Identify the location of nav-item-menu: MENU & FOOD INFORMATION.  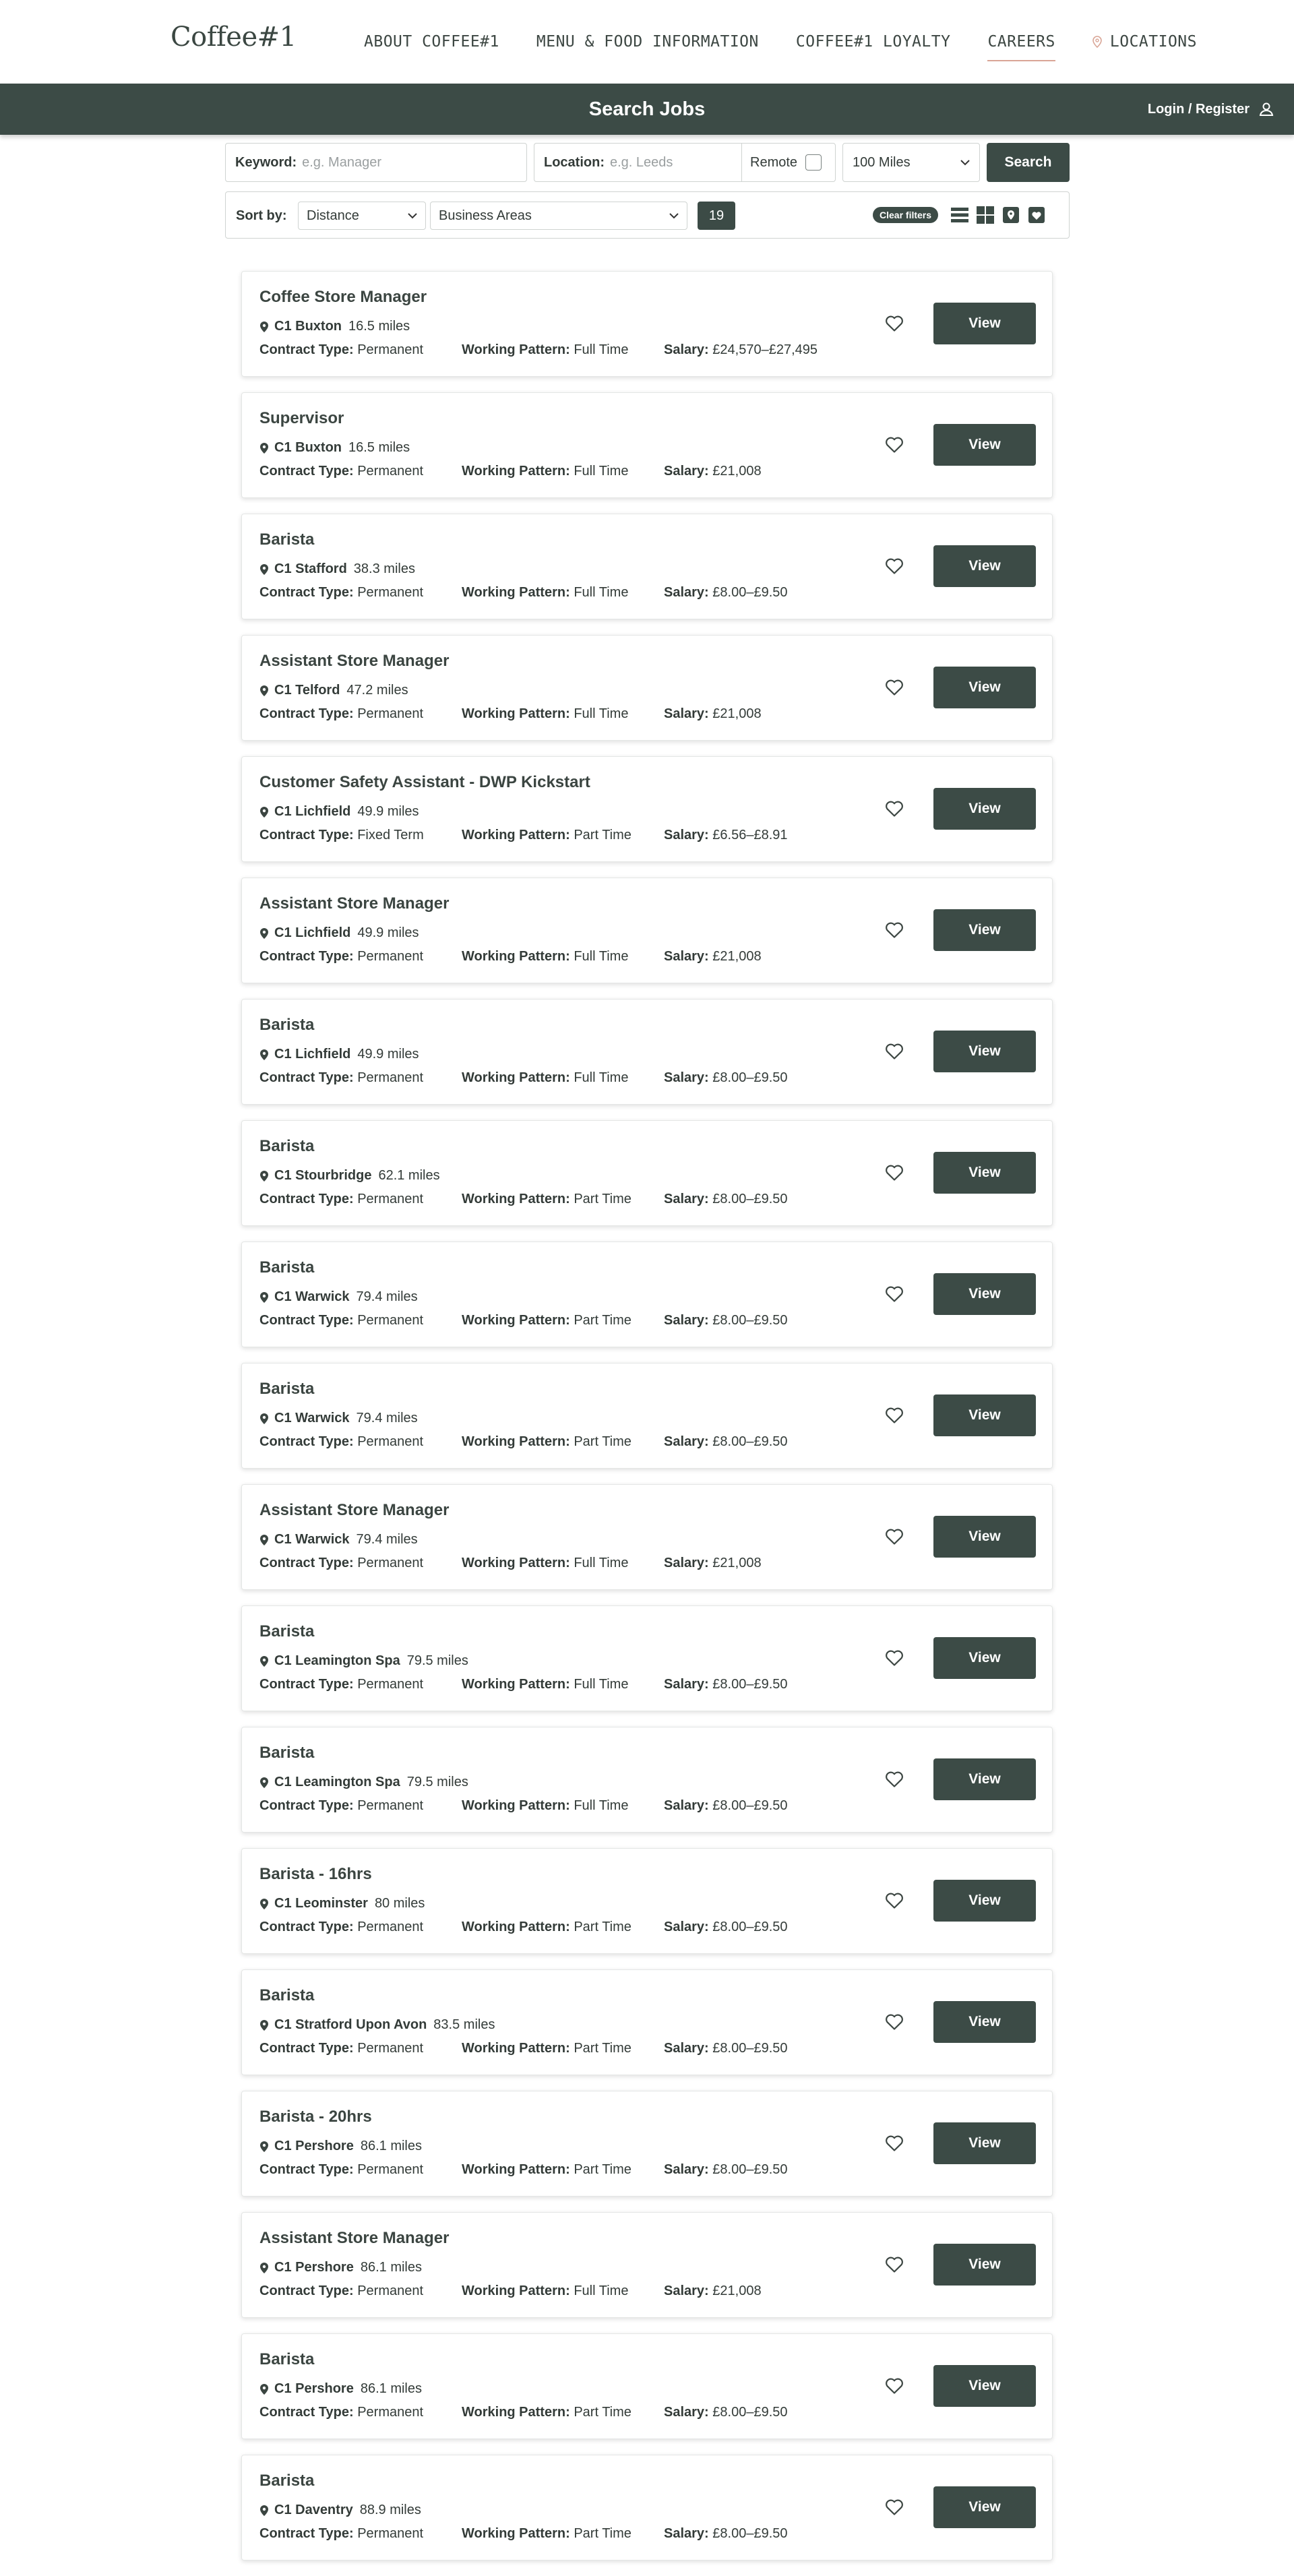
(647, 42).